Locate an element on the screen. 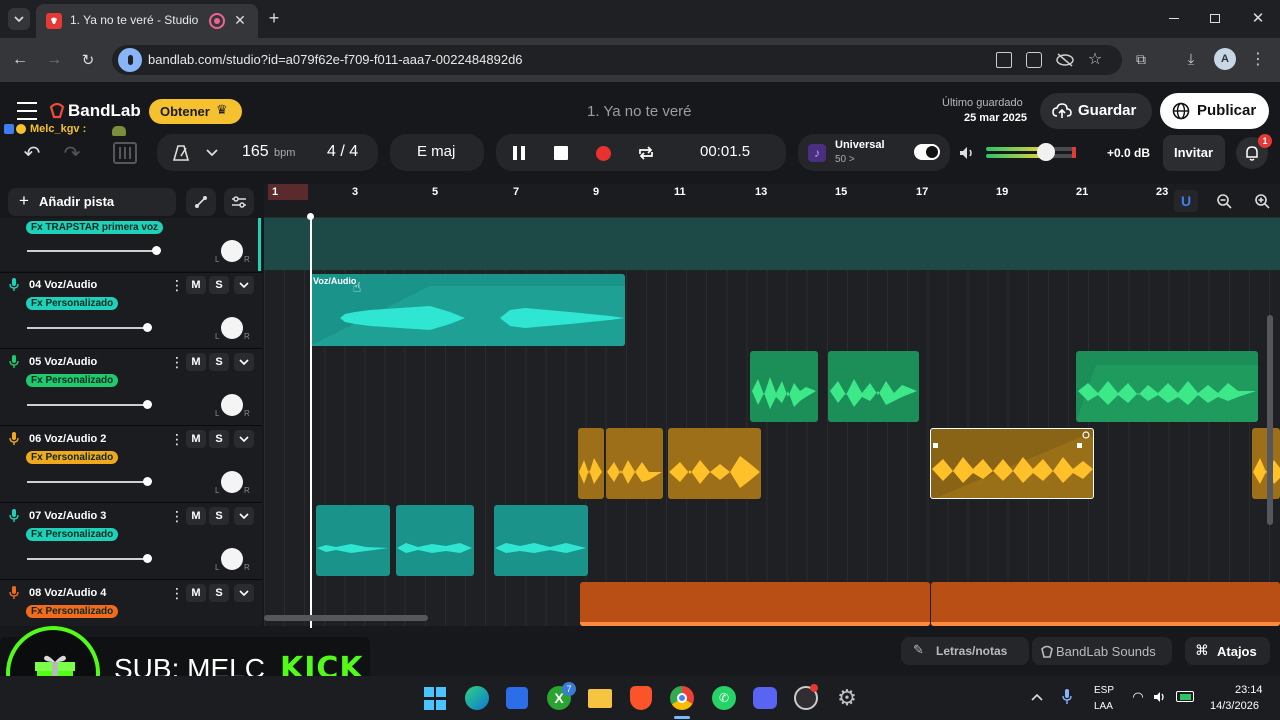 The width and height of the screenshot is (1280, 720). eye-off-icon is located at coordinates (1065, 60).